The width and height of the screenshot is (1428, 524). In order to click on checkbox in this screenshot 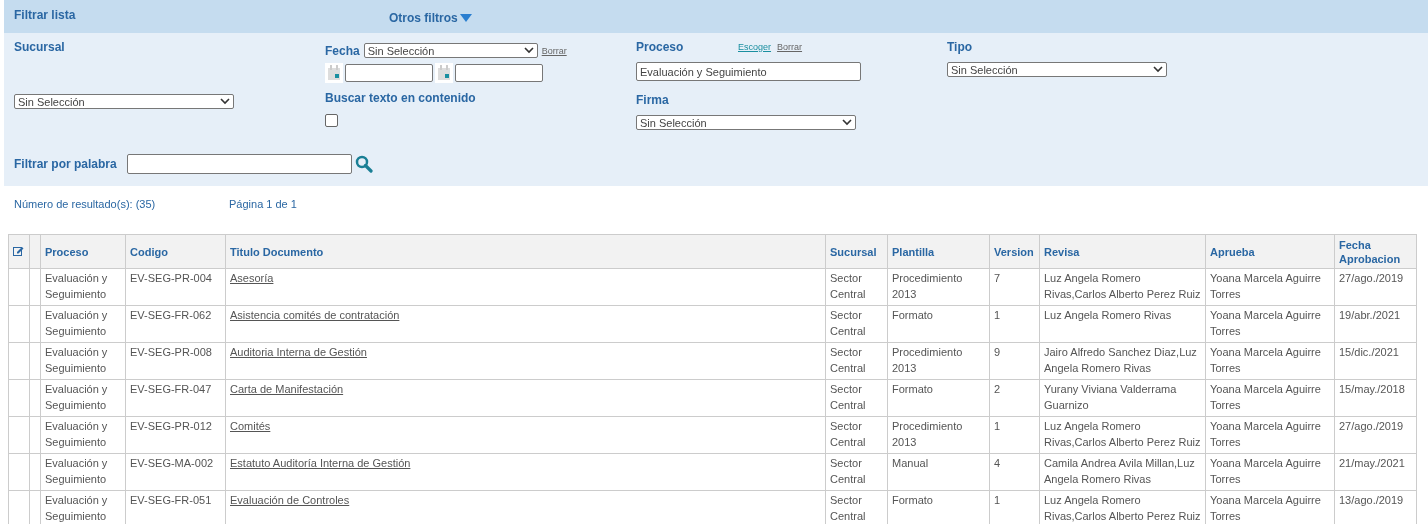, I will do `click(331, 120)`.